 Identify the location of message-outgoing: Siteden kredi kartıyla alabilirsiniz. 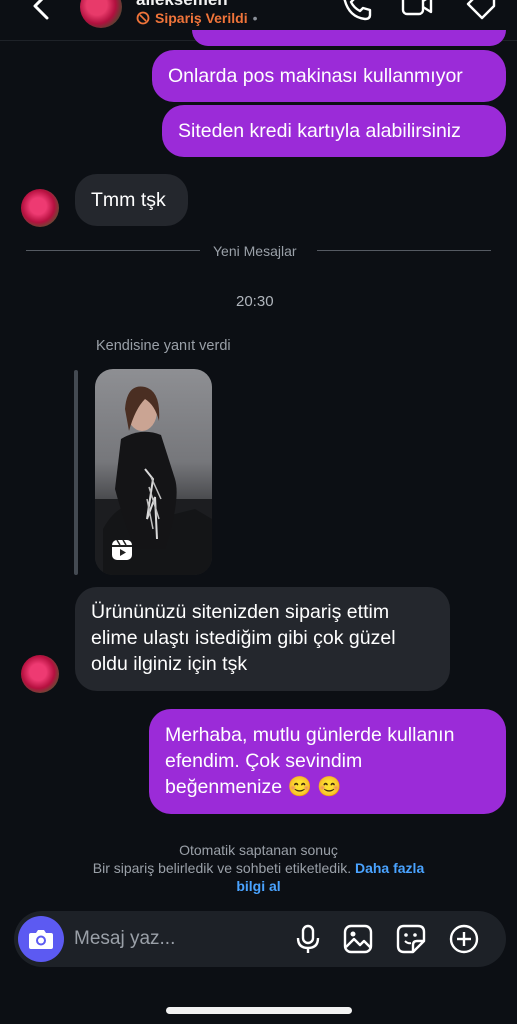
(334, 131).